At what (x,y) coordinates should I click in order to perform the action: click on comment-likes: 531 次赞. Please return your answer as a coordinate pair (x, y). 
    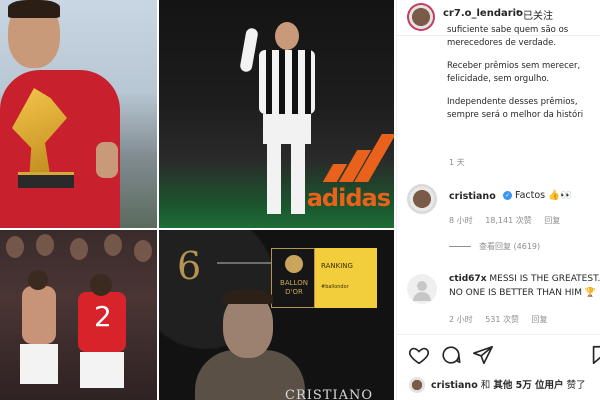
    Looking at the image, I should click on (502, 319).